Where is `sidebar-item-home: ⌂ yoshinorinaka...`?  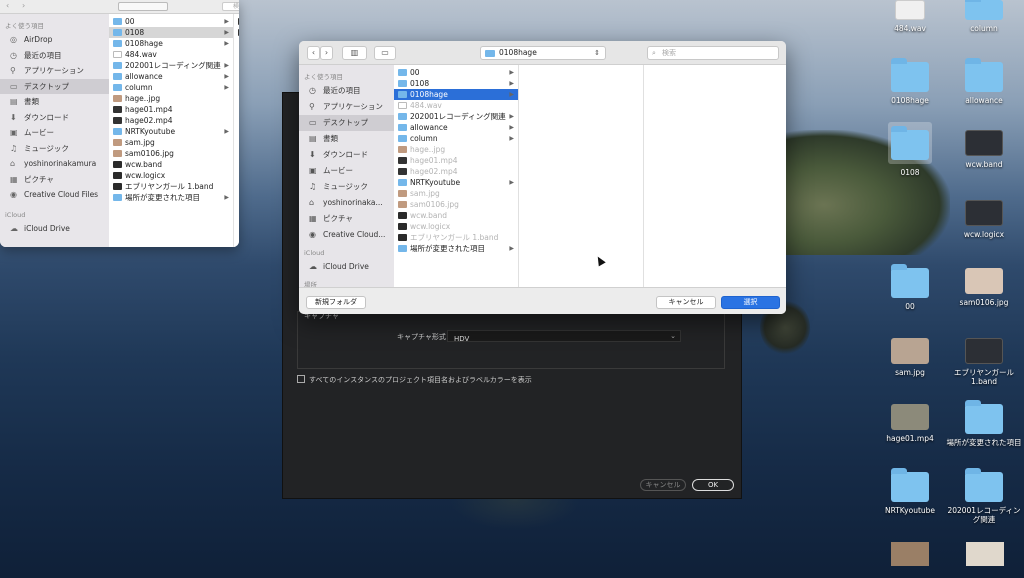
sidebar-item-home: ⌂ yoshinorinaka... is located at coordinates (346, 203).